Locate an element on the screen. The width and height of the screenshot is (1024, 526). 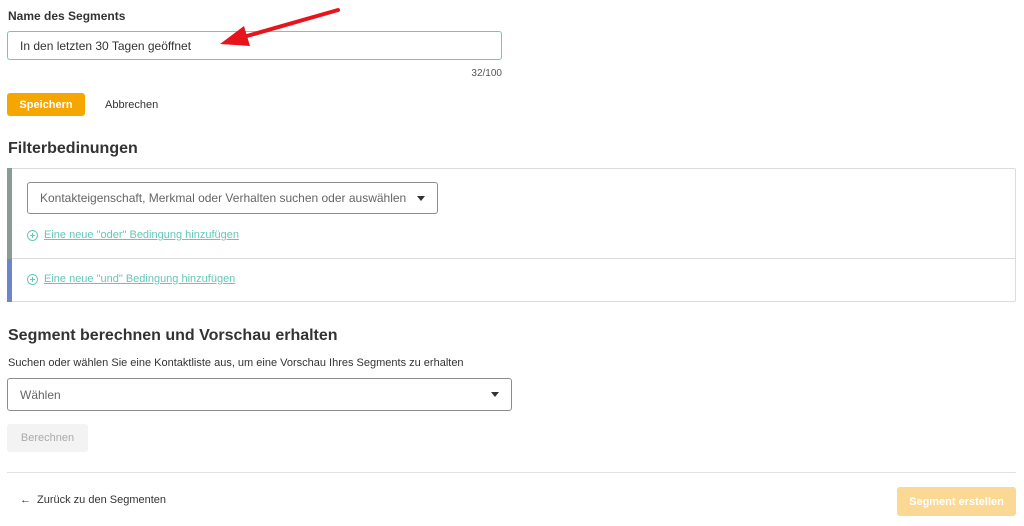
and-group-stripe is located at coordinates (9, 280).